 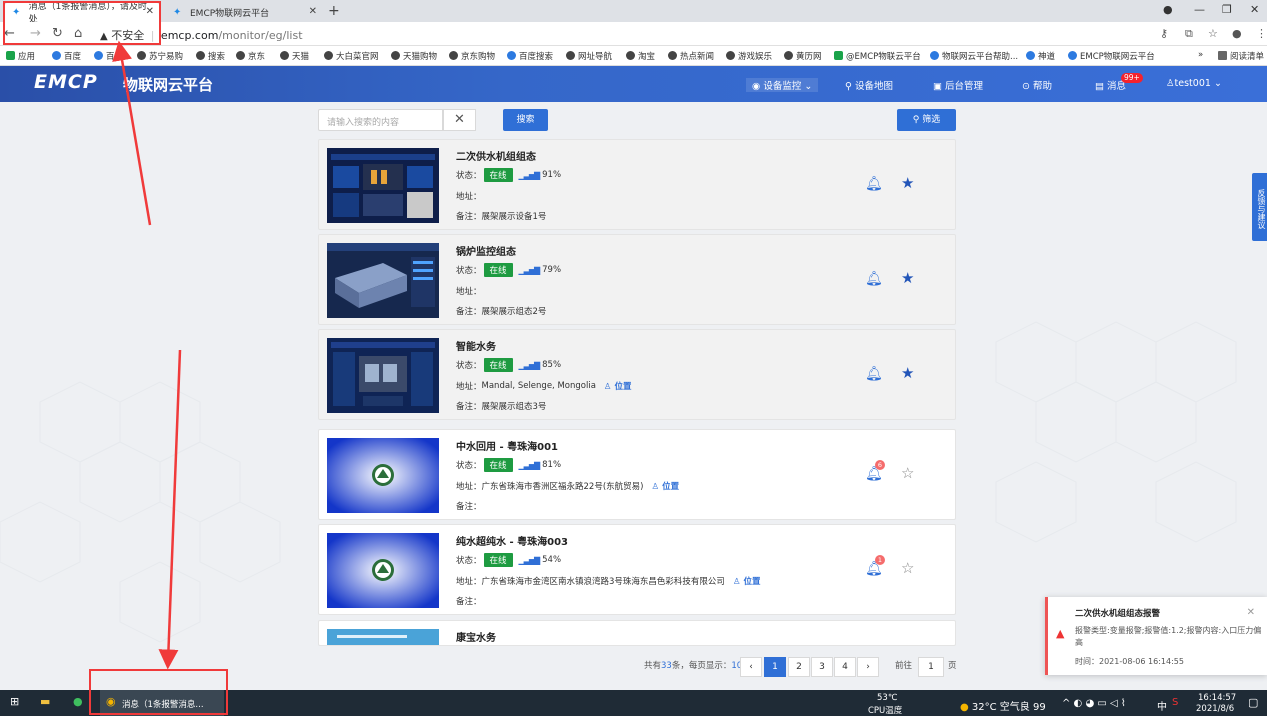 I want to click on bookmark-reading-list: 阅读清单, so click(x=1241, y=56).